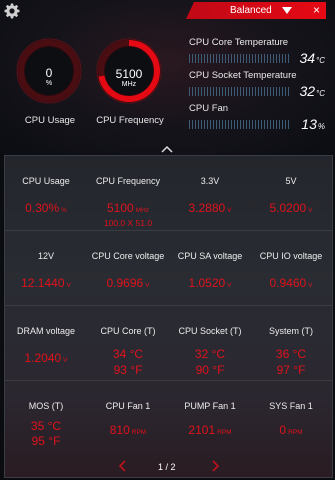  Describe the element at coordinates (46, 358) in the screenshot. I see `sensor-value: 1.2040 V` at that location.